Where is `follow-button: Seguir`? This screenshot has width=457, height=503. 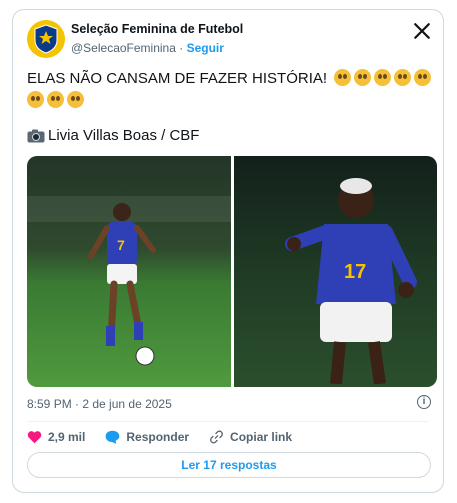
follow-button: Seguir is located at coordinates (205, 48).